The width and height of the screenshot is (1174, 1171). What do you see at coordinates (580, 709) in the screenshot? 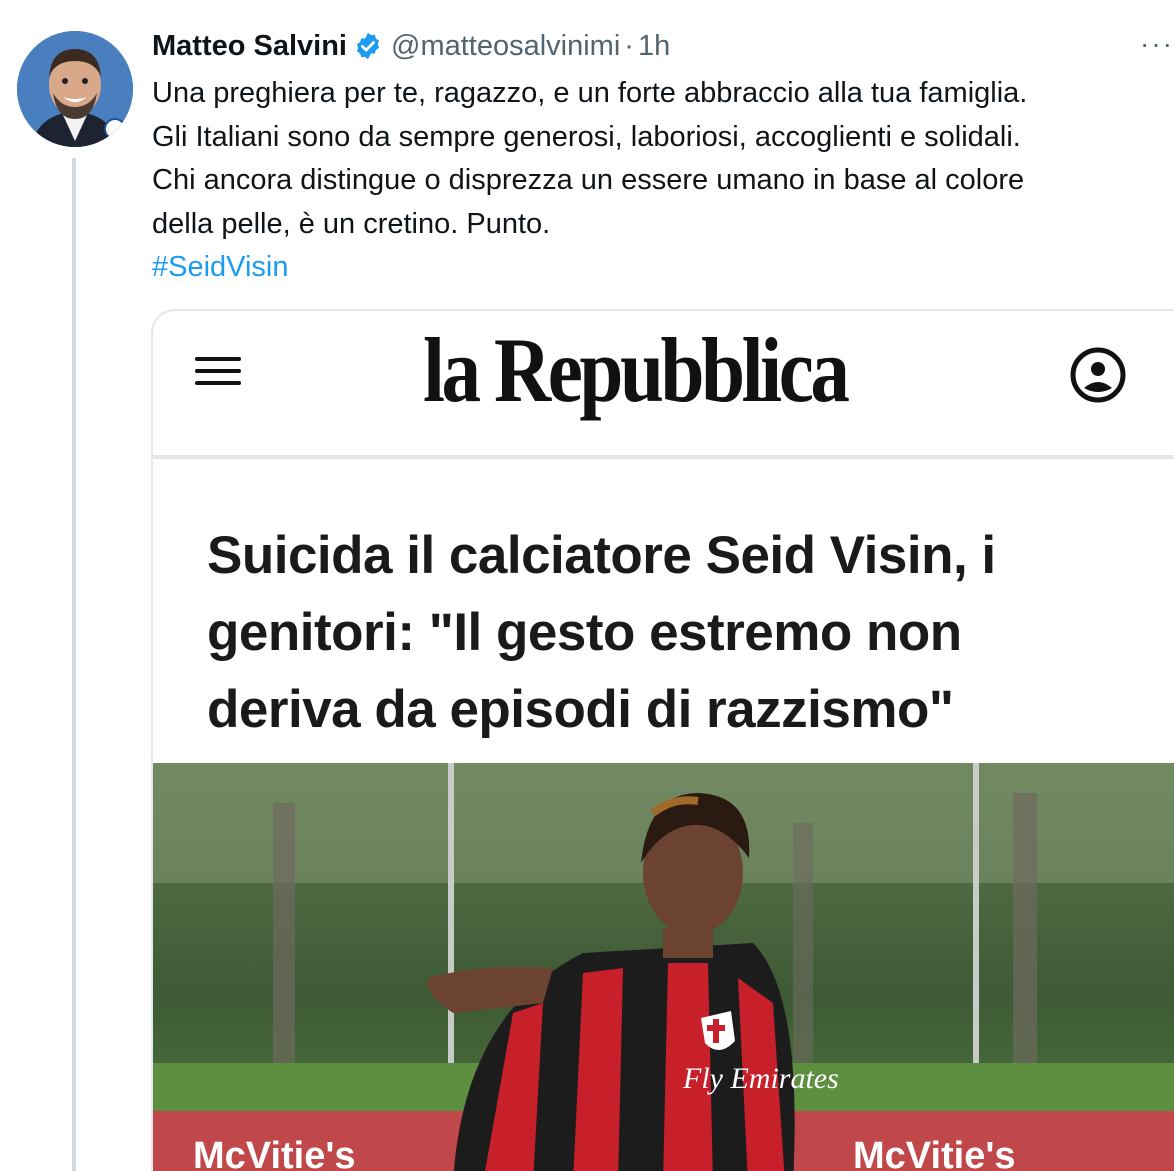
I see `headline-line: deriva da episodi di razzismo"` at bounding box center [580, 709].